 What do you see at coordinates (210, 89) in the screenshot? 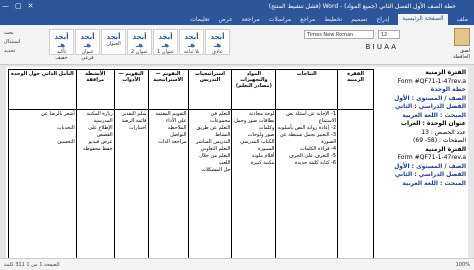
I see `table-header: استراتيجيات التدريس` at bounding box center [210, 89].